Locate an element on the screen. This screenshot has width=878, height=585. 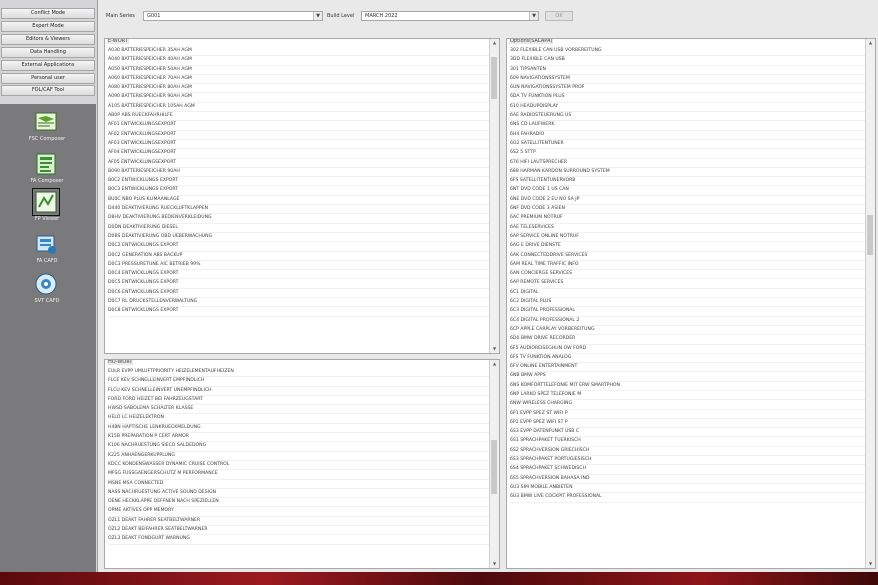
scrollbar-thumb is located at coordinates (494, 467).